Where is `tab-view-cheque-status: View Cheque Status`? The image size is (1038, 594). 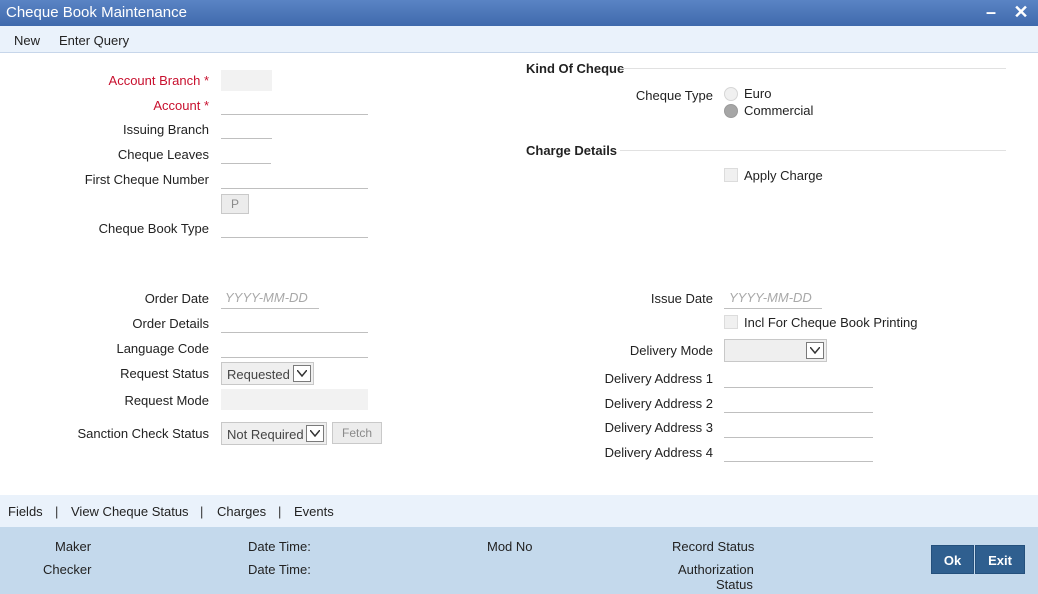 tab-view-cheque-status: View Cheque Status is located at coordinates (130, 511).